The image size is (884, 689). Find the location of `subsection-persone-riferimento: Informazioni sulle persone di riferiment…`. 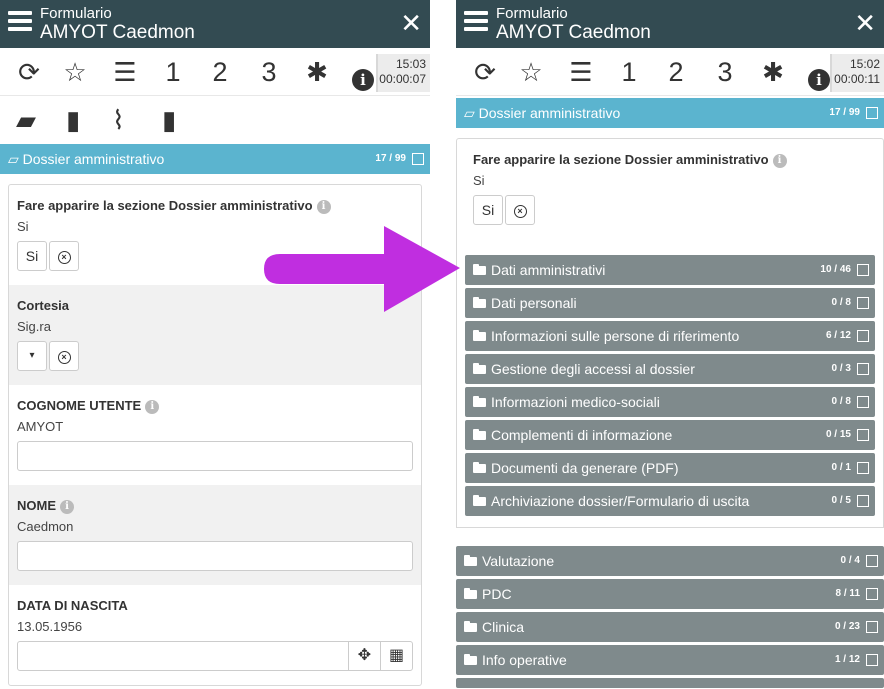

subsection-persone-riferimento: Informazioni sulle persone di riferiment… is located at coordinates (670, 336).